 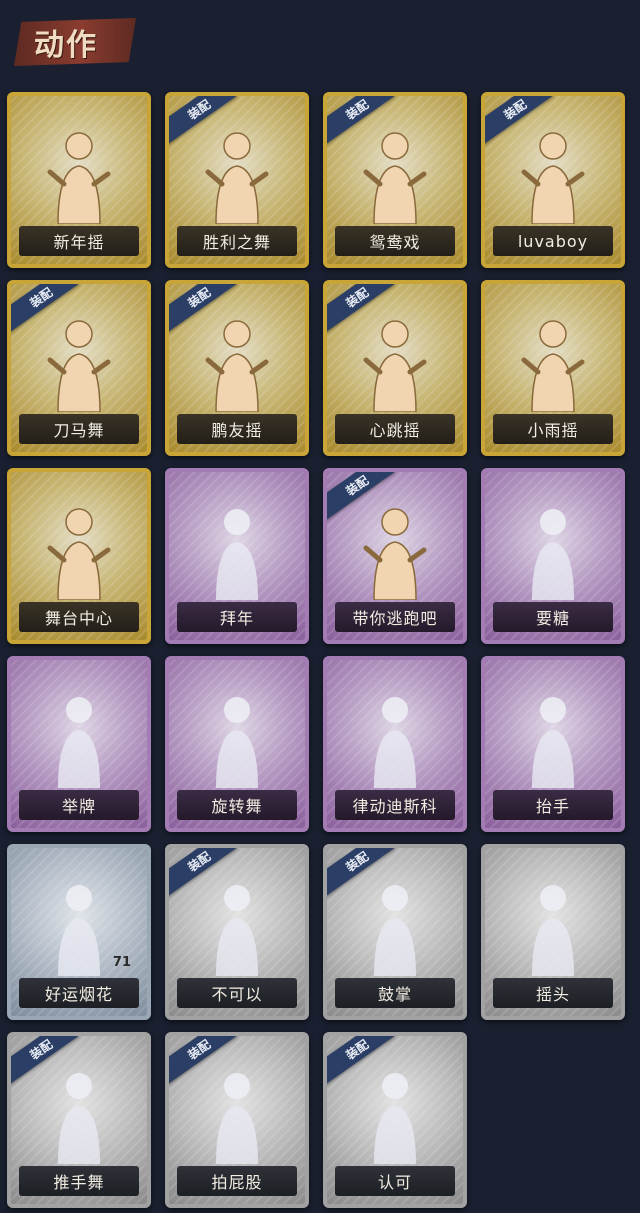 I want to click on clap-icon, so click(x=395, y=926).